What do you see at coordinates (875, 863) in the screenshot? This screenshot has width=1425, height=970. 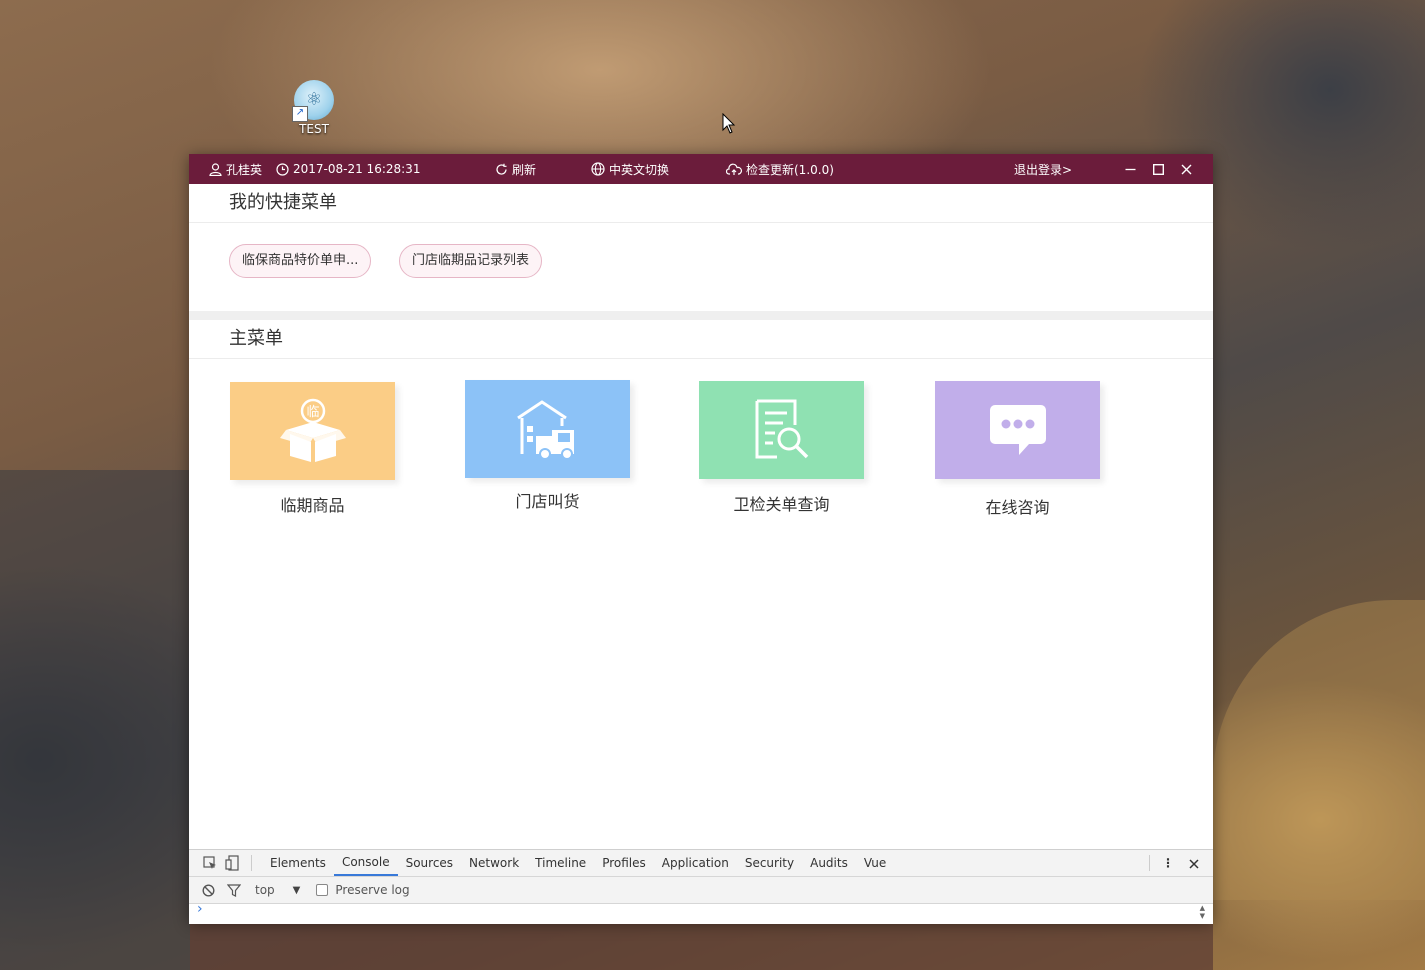 I see `tab-vue: Vue` at bounding box center [875, 863].